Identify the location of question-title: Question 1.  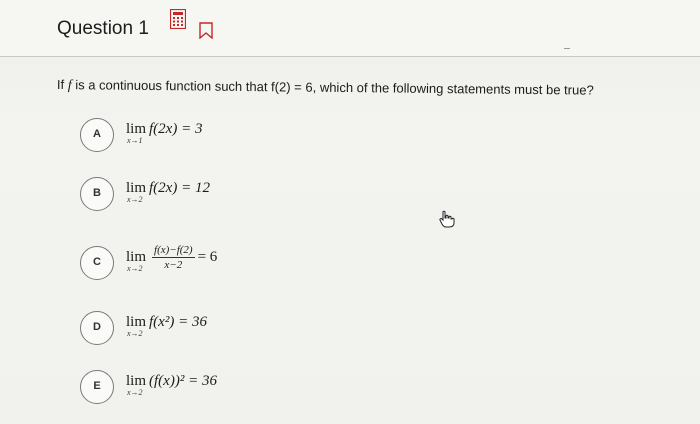
(103, 28).